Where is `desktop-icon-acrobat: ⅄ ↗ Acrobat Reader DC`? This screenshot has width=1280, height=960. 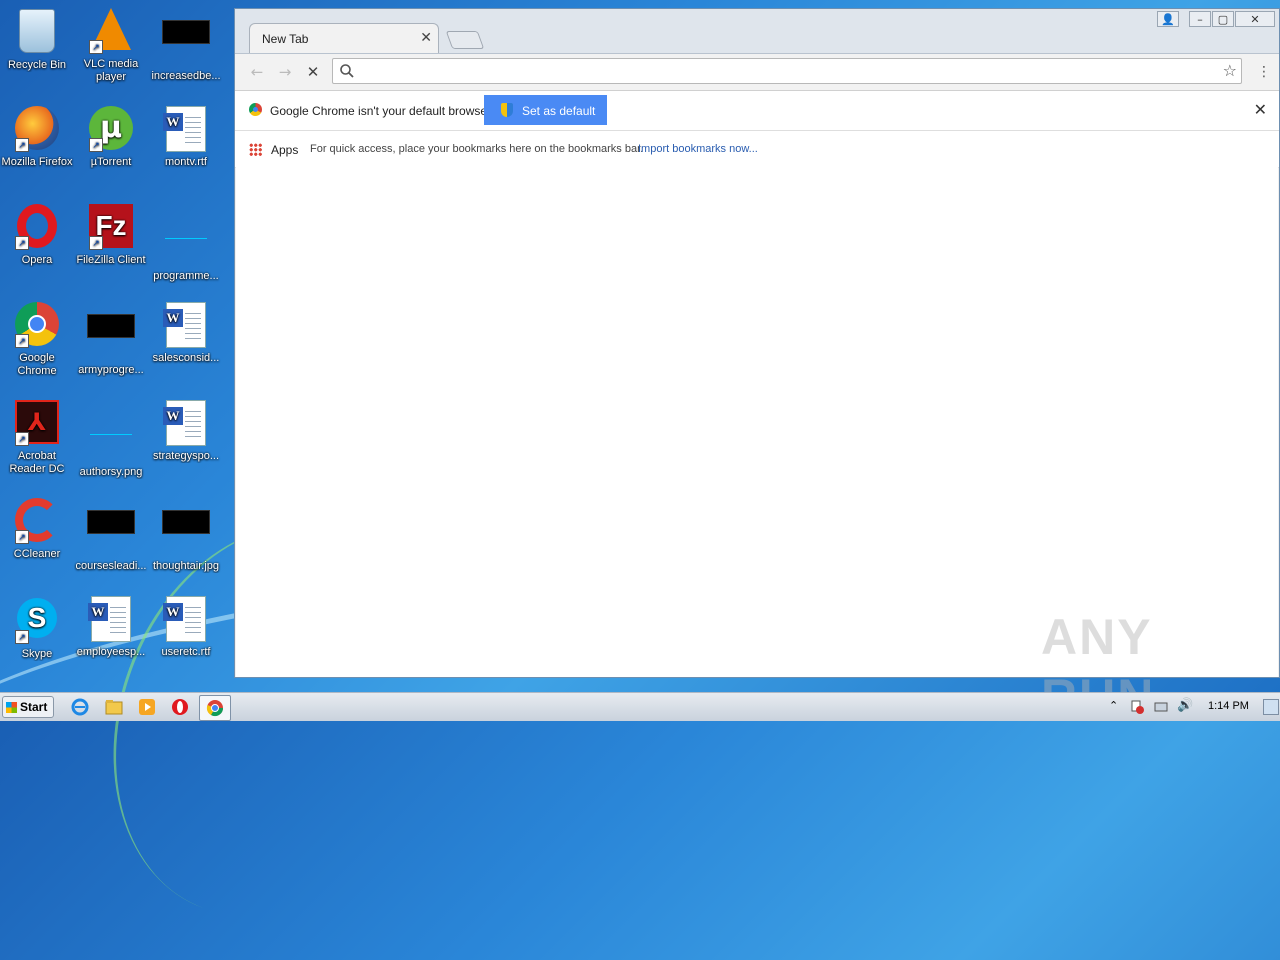 desktop-icon-acrobat: ⅄ ↗ Acrobat Reader DC is located at coordinates (37, 437).